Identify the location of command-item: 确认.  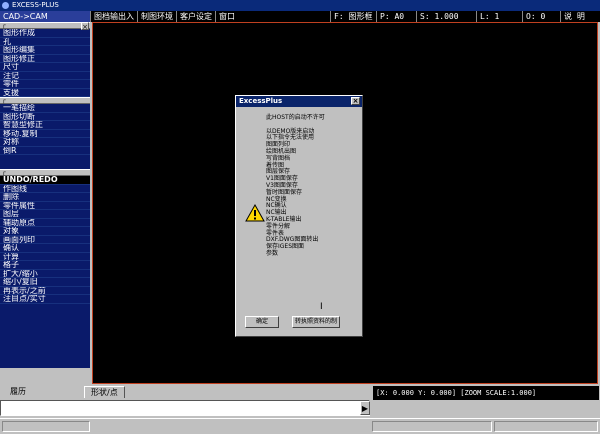
(45, 248).